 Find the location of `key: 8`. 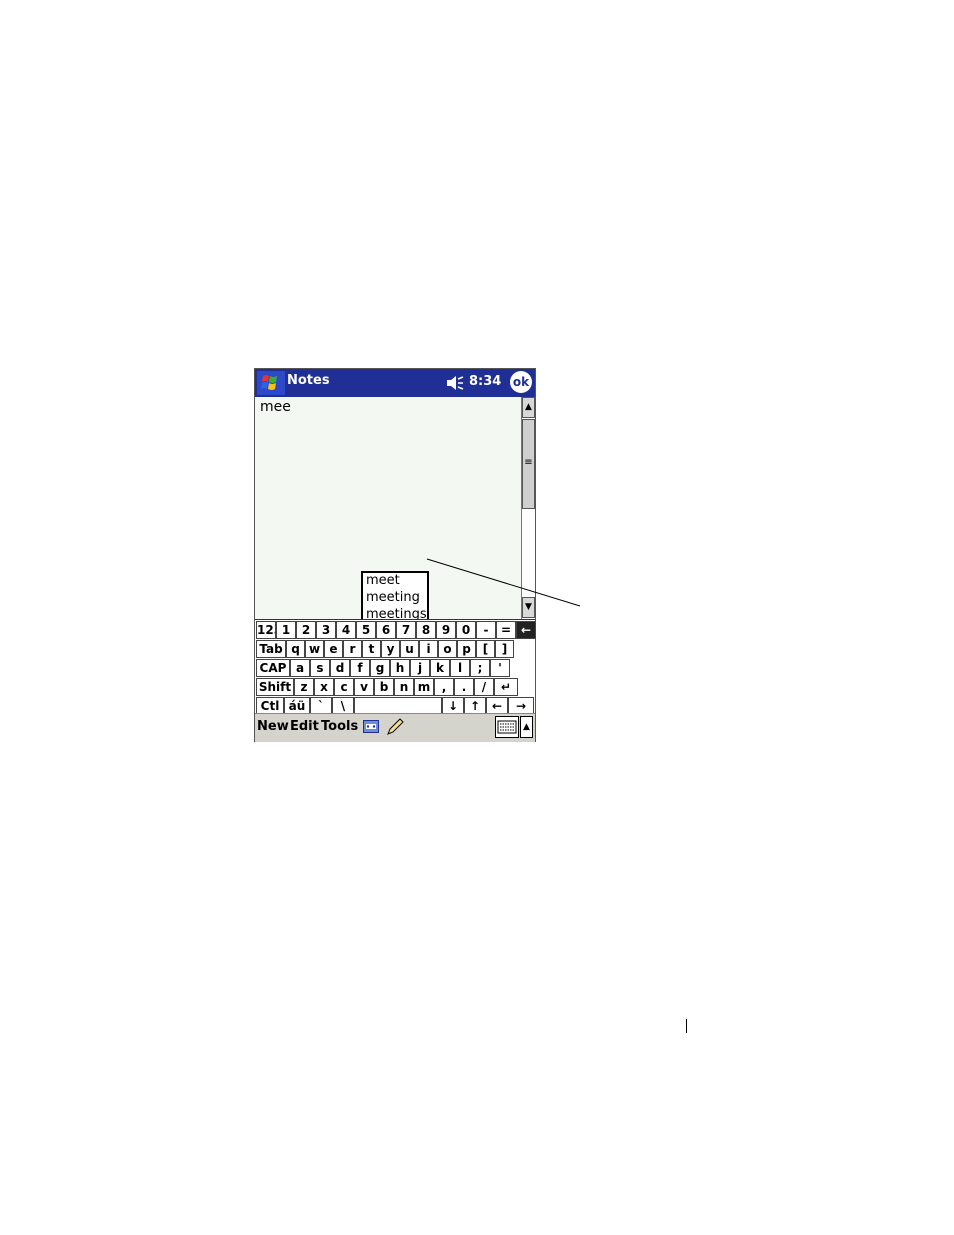

key: 8 is located at coordinates (426, 630).